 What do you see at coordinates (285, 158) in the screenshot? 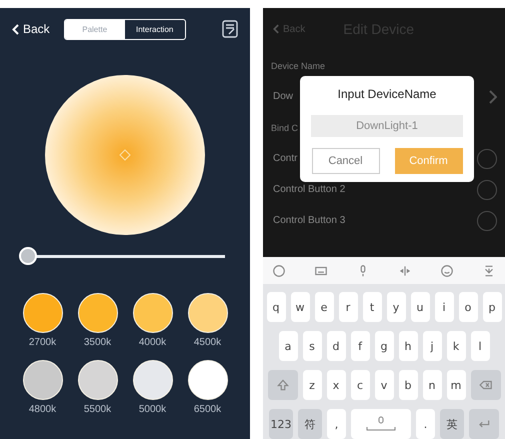
I see `setting-label: Contr` at bounding box center [285, 158].